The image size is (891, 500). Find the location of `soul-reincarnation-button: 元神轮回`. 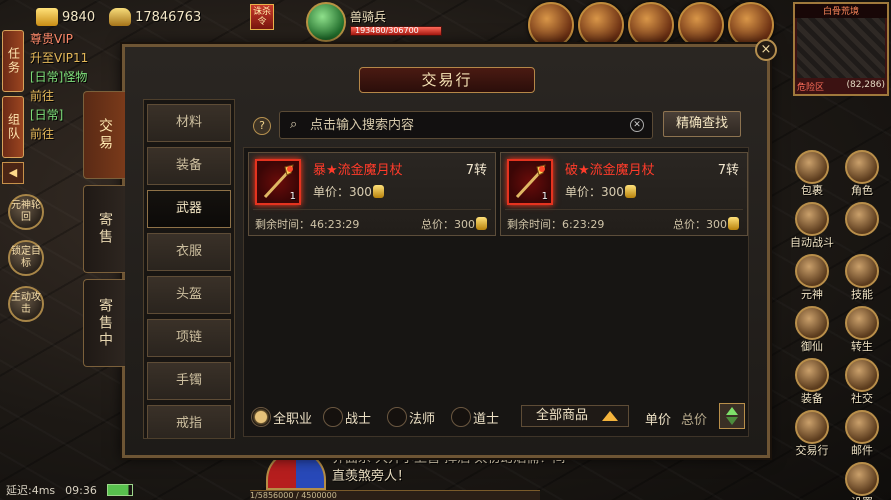

soul-reincarnation-button: 元神轮回 is located at coordinates (26, 212).